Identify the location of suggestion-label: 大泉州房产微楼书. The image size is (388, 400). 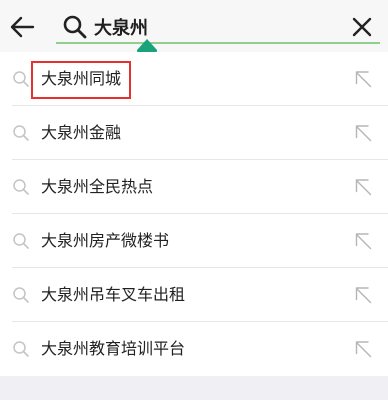
(105, 240).